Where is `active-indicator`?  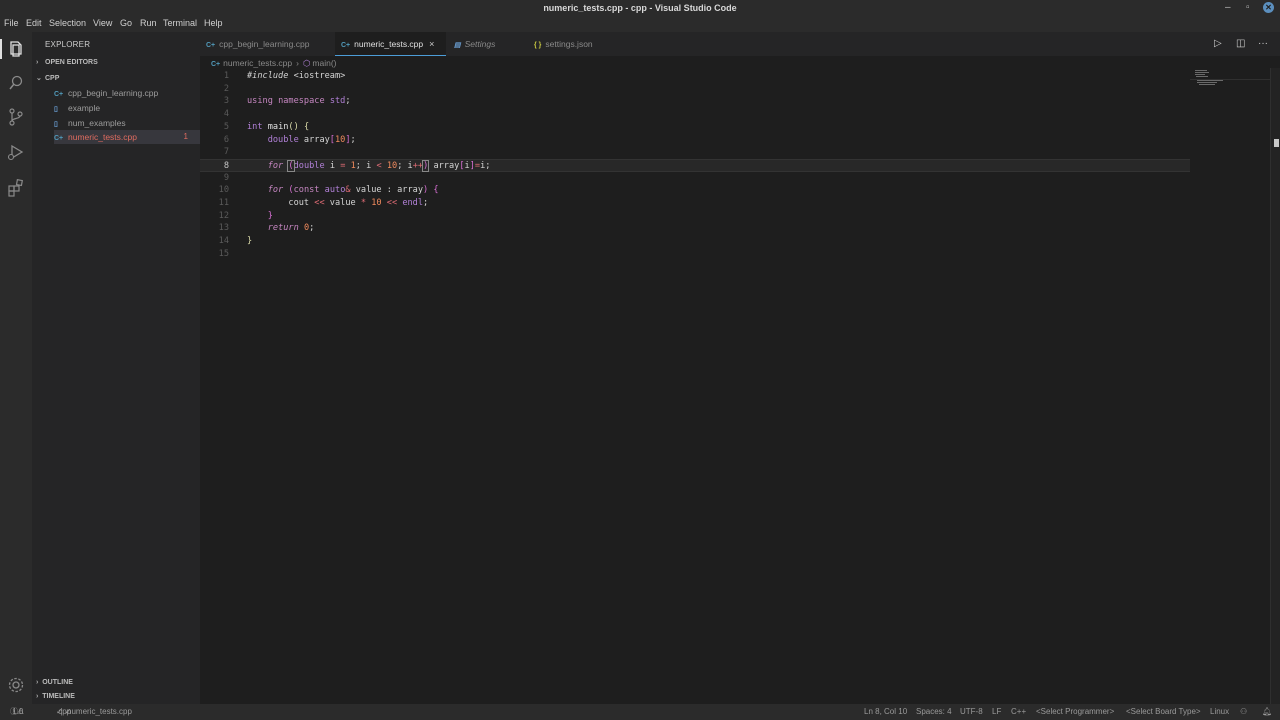 active-indicator is located at coordinates (1, 49).